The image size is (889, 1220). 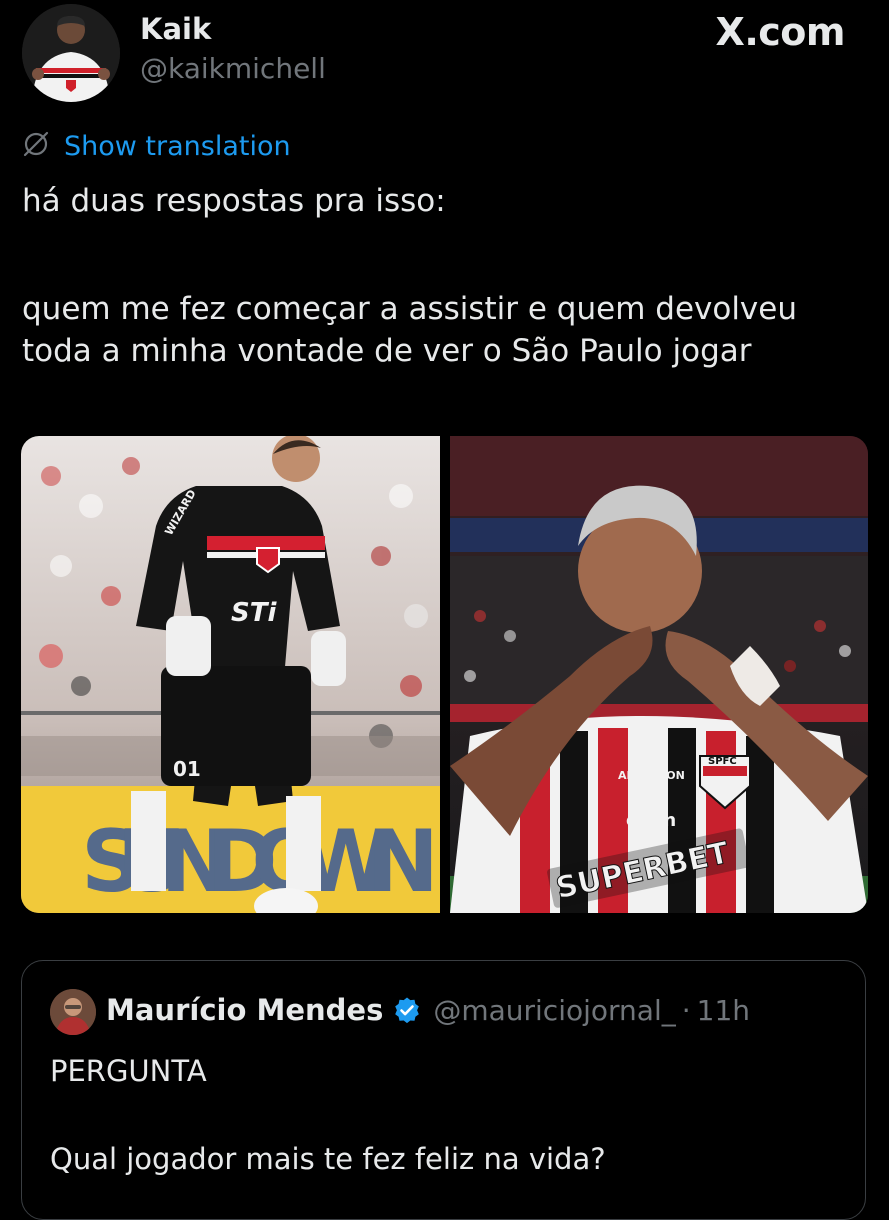 I want to click on quoted-author-avatar, so click(x=73, y=1012).